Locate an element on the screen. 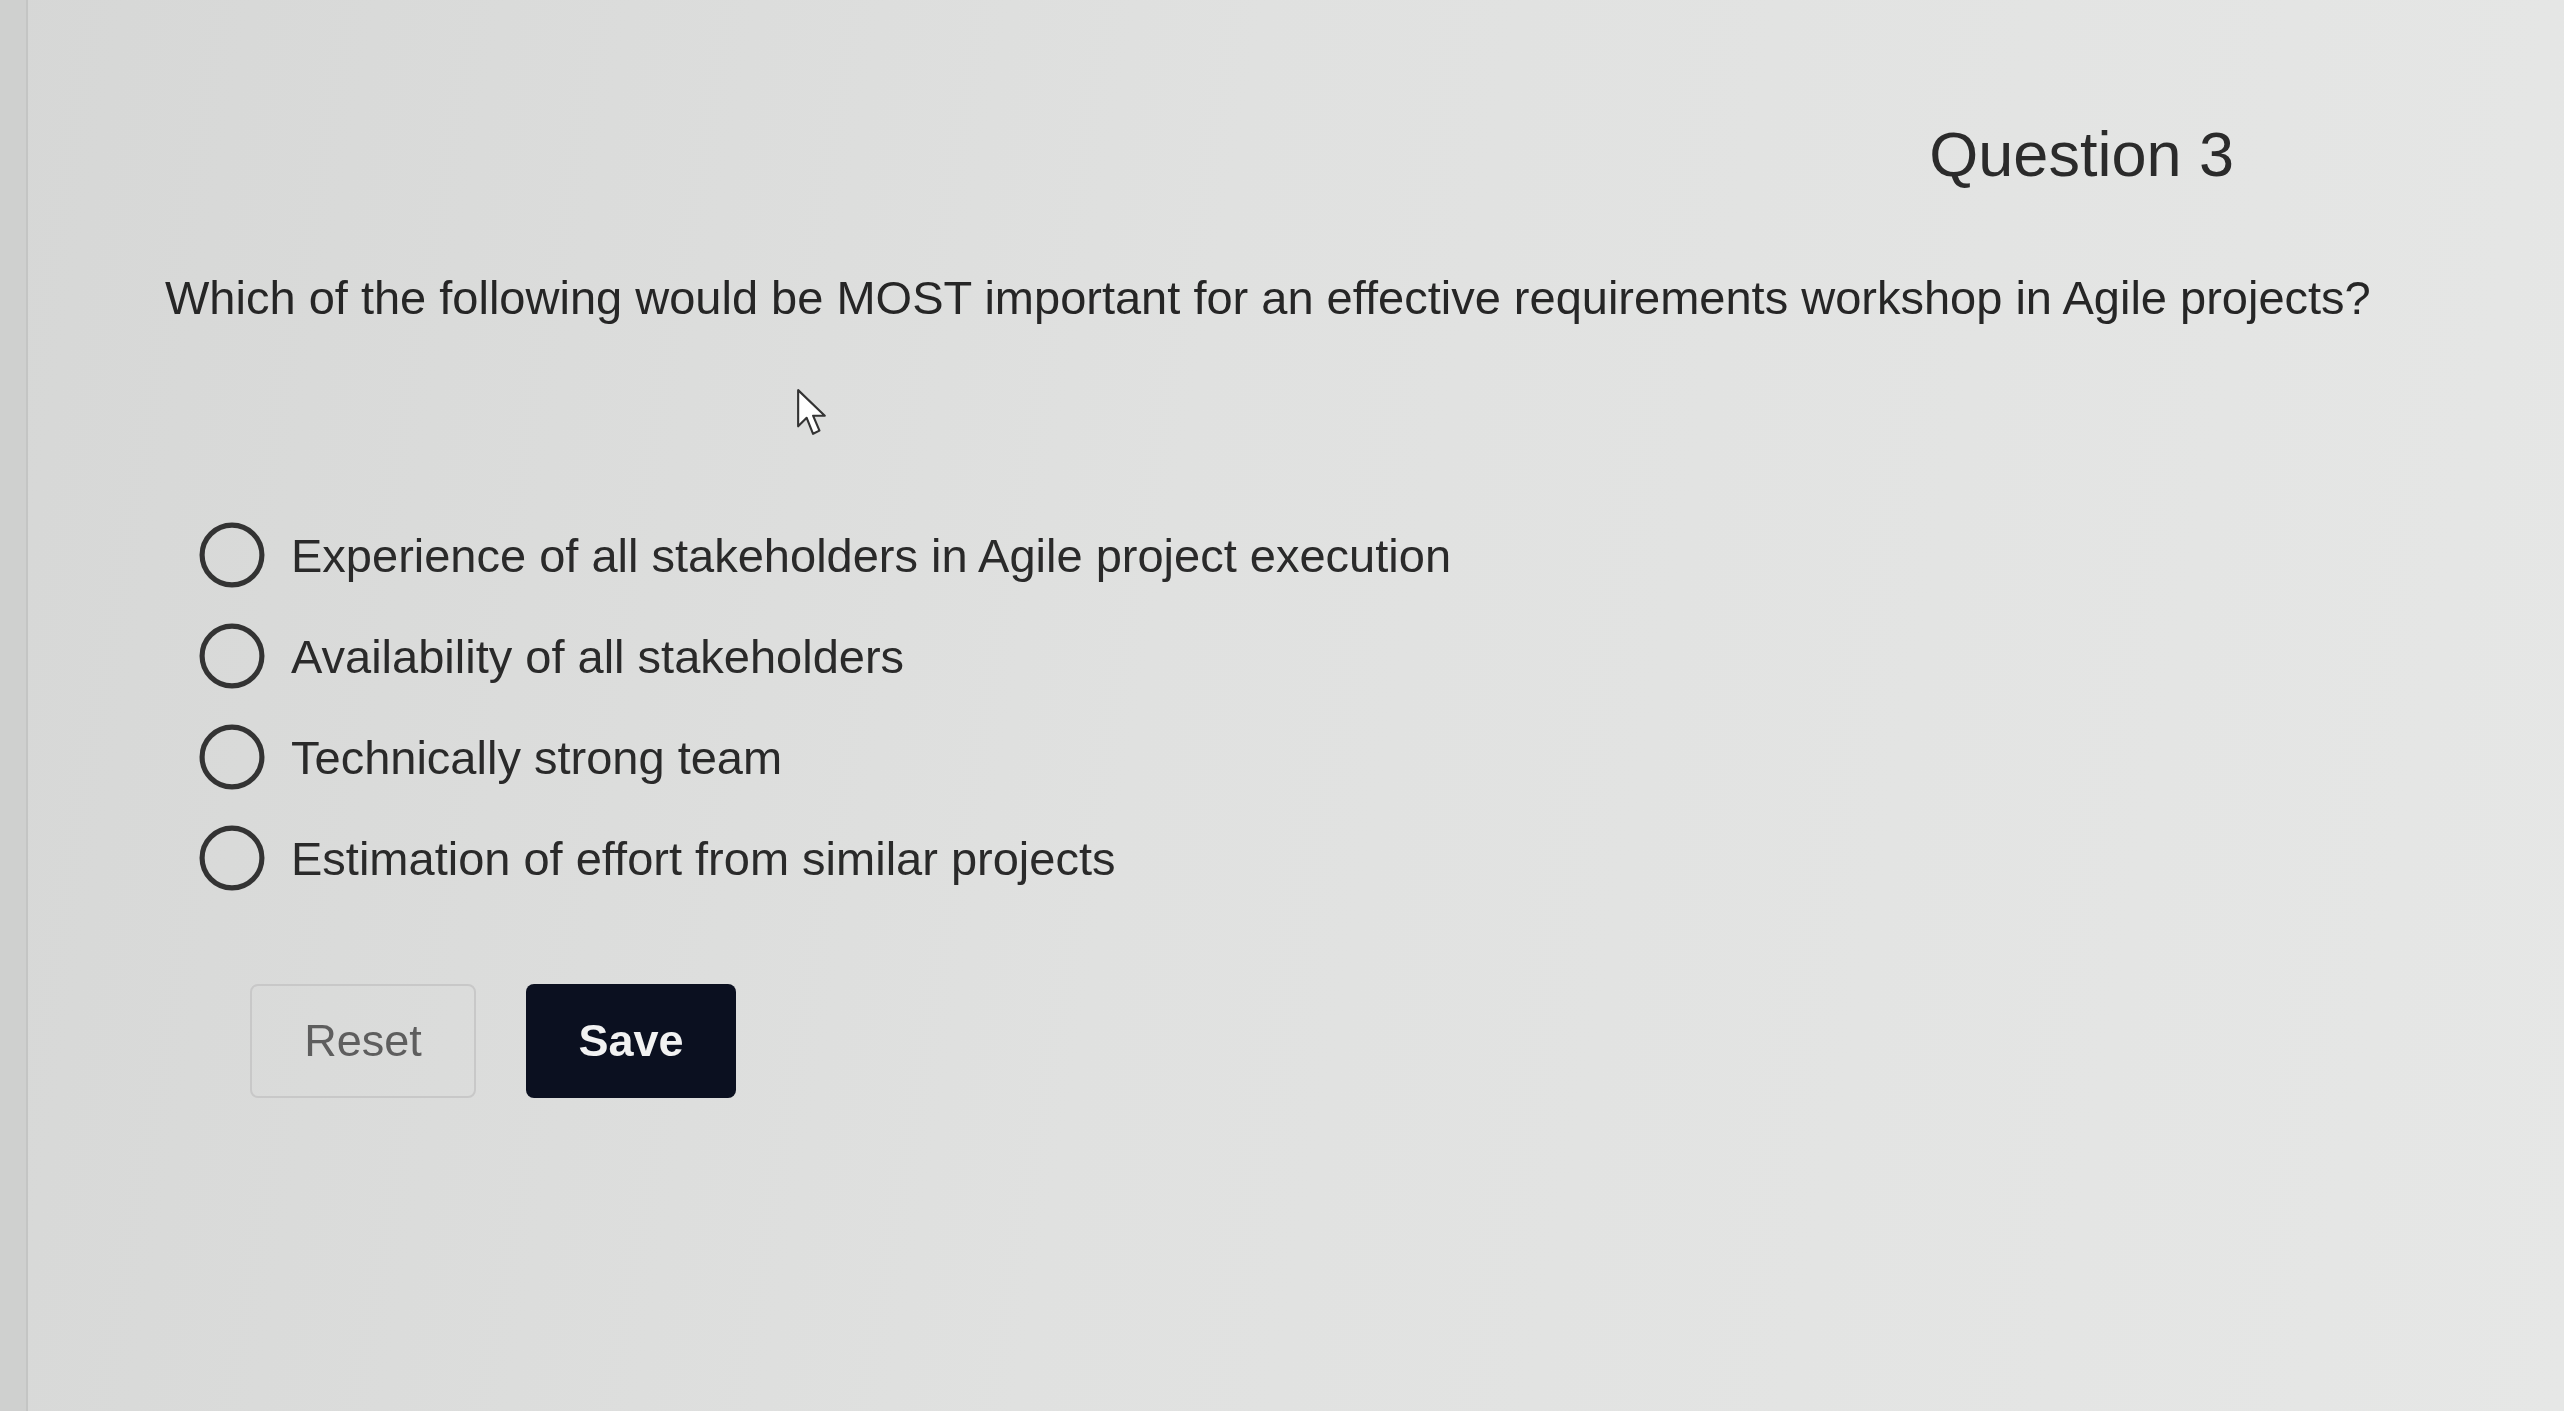  answer-option: Experience of all stakeholders in Agile project execution is located at coordinates (825, 555).